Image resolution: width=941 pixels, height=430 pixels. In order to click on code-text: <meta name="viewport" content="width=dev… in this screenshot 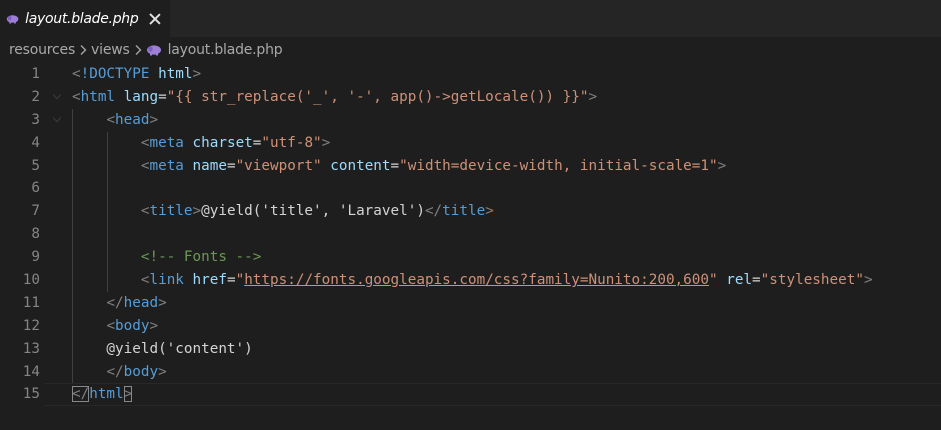, I will do `click(399, 166)`.